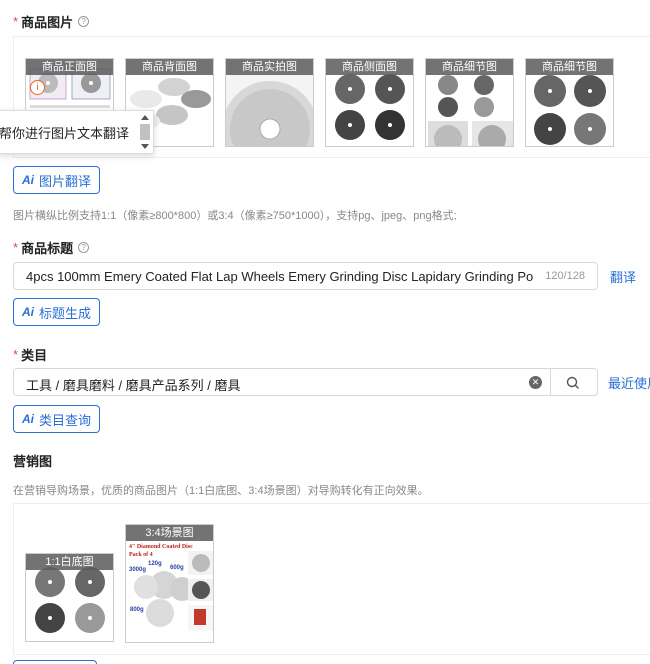 The image size is (650, 664). Describe the element at coordinates (133, 385) in the screenshot. I see `category-value: 工具 / 磨具磨料 / 磨具产品系列 / 磨具` at that location.